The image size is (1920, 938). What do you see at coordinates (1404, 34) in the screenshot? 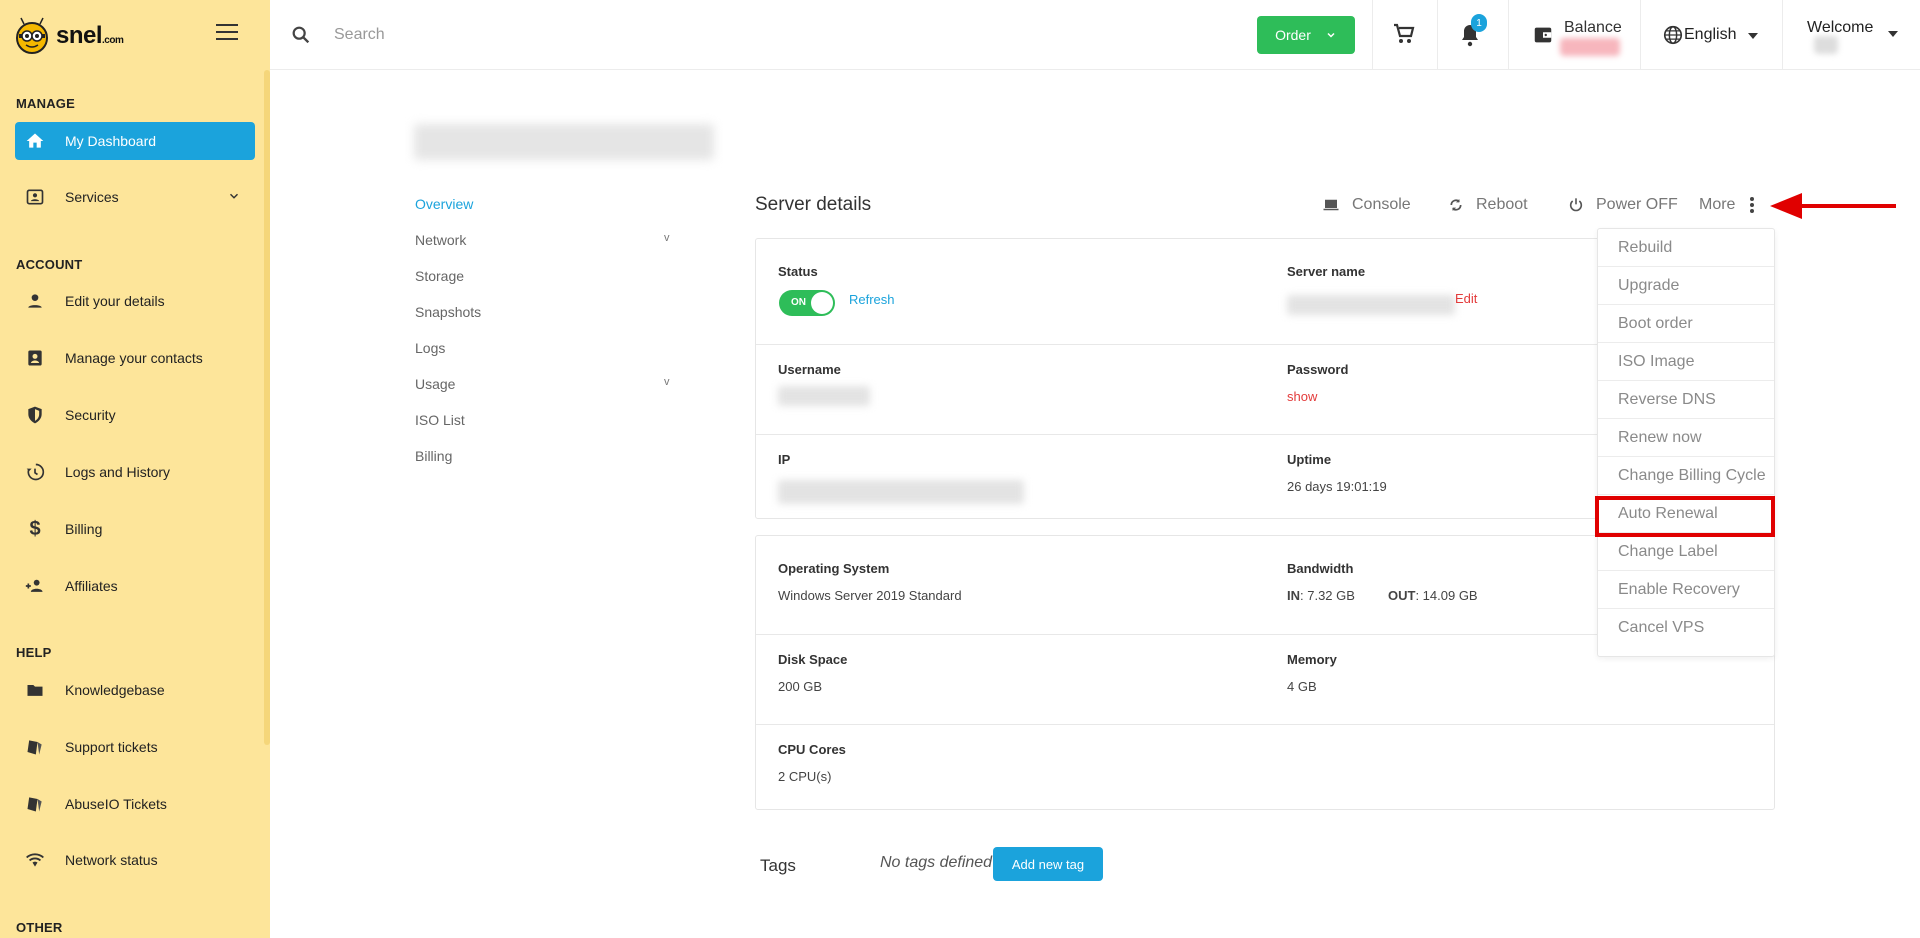
I see `cart-icon` at bounding box center [1404, 34].